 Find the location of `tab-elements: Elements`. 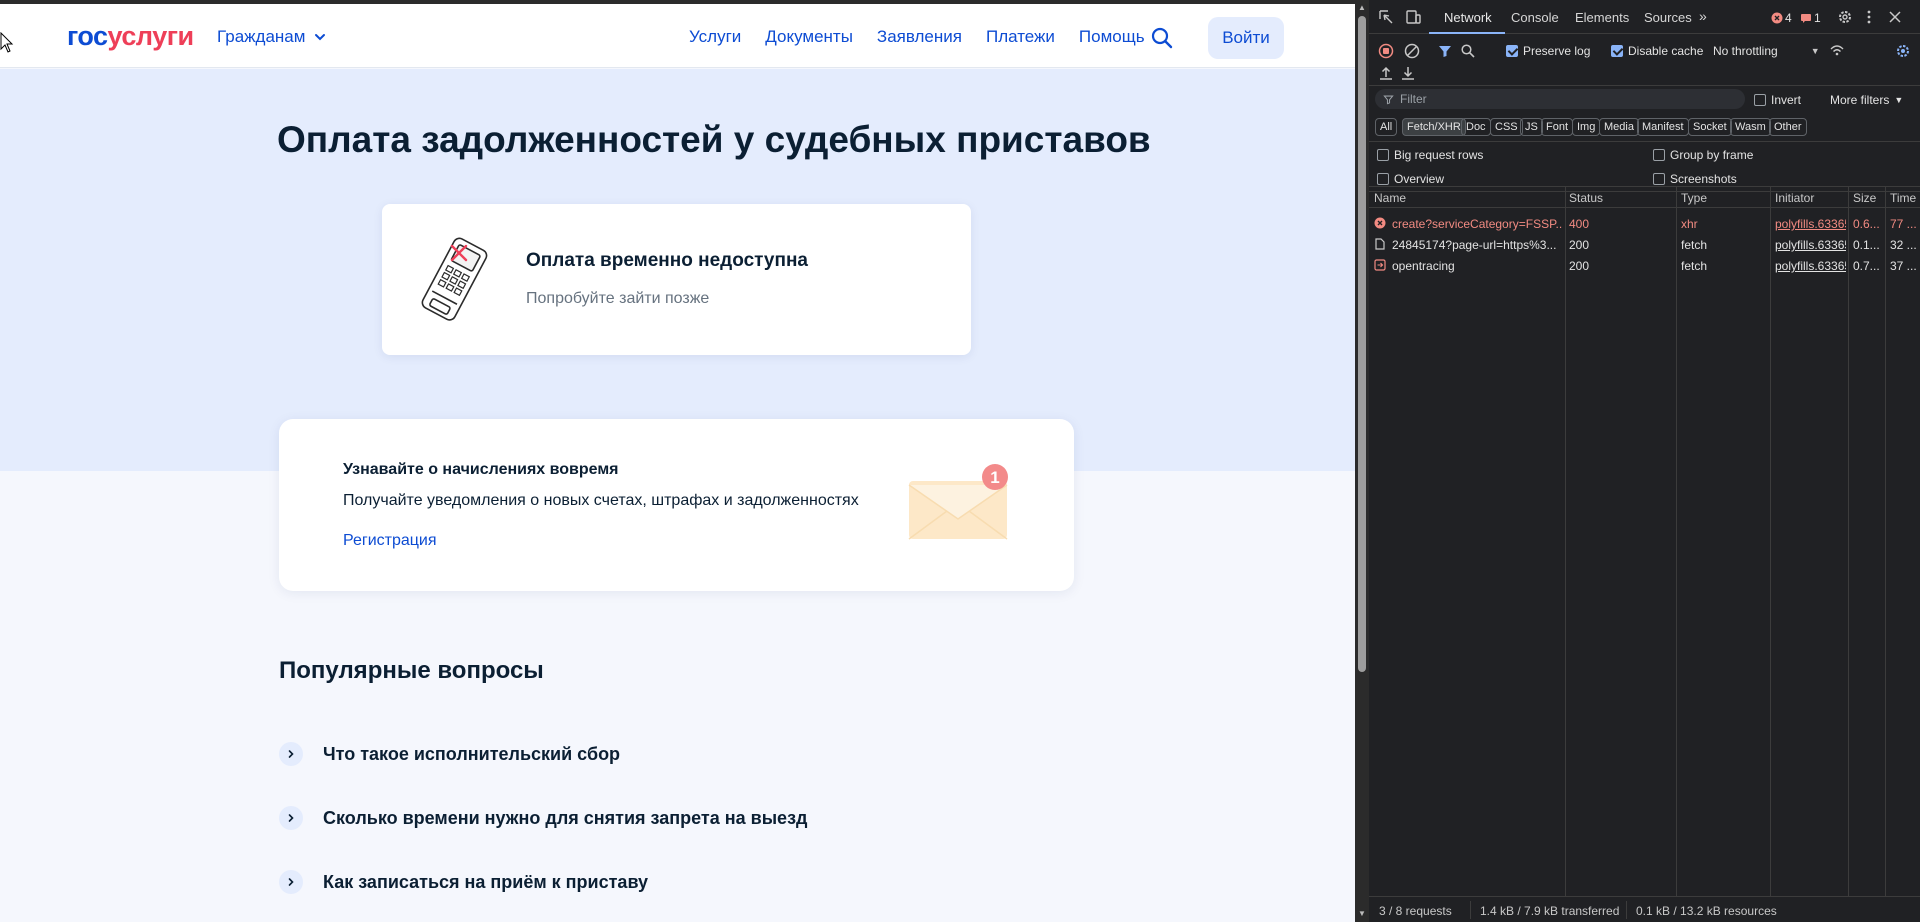

tab-elements: Elements is located at coordinates (1602, 17).